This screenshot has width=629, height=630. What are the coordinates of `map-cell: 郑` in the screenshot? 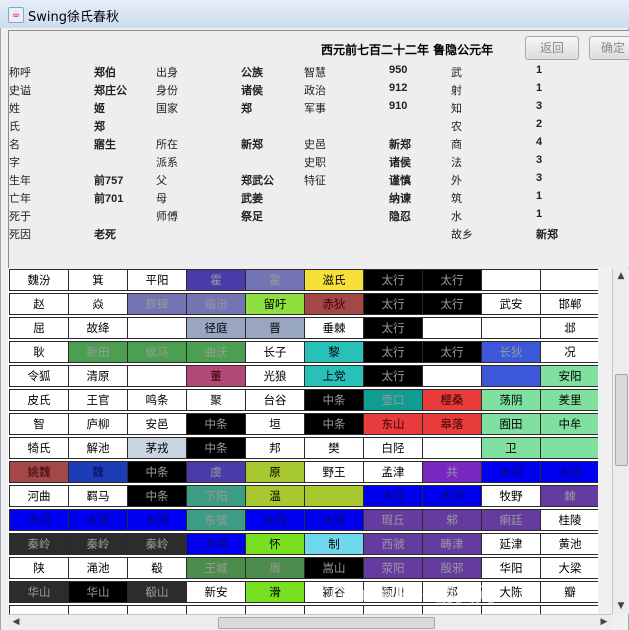 It's located at (452, 592).